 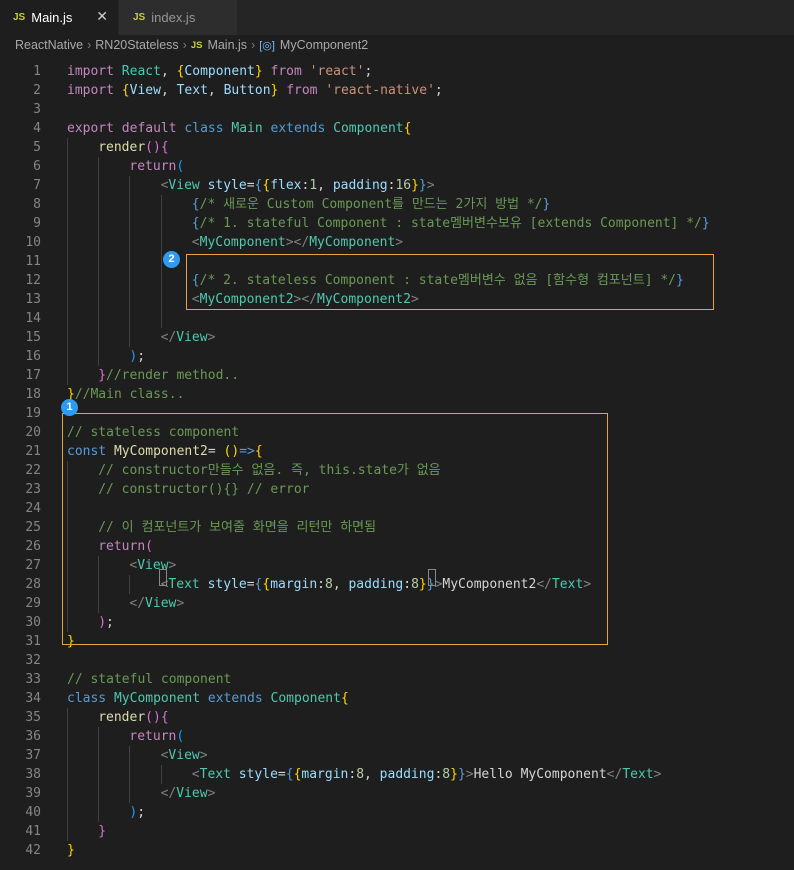 I want to click on line-number: 20, so click(x=33, y=432).